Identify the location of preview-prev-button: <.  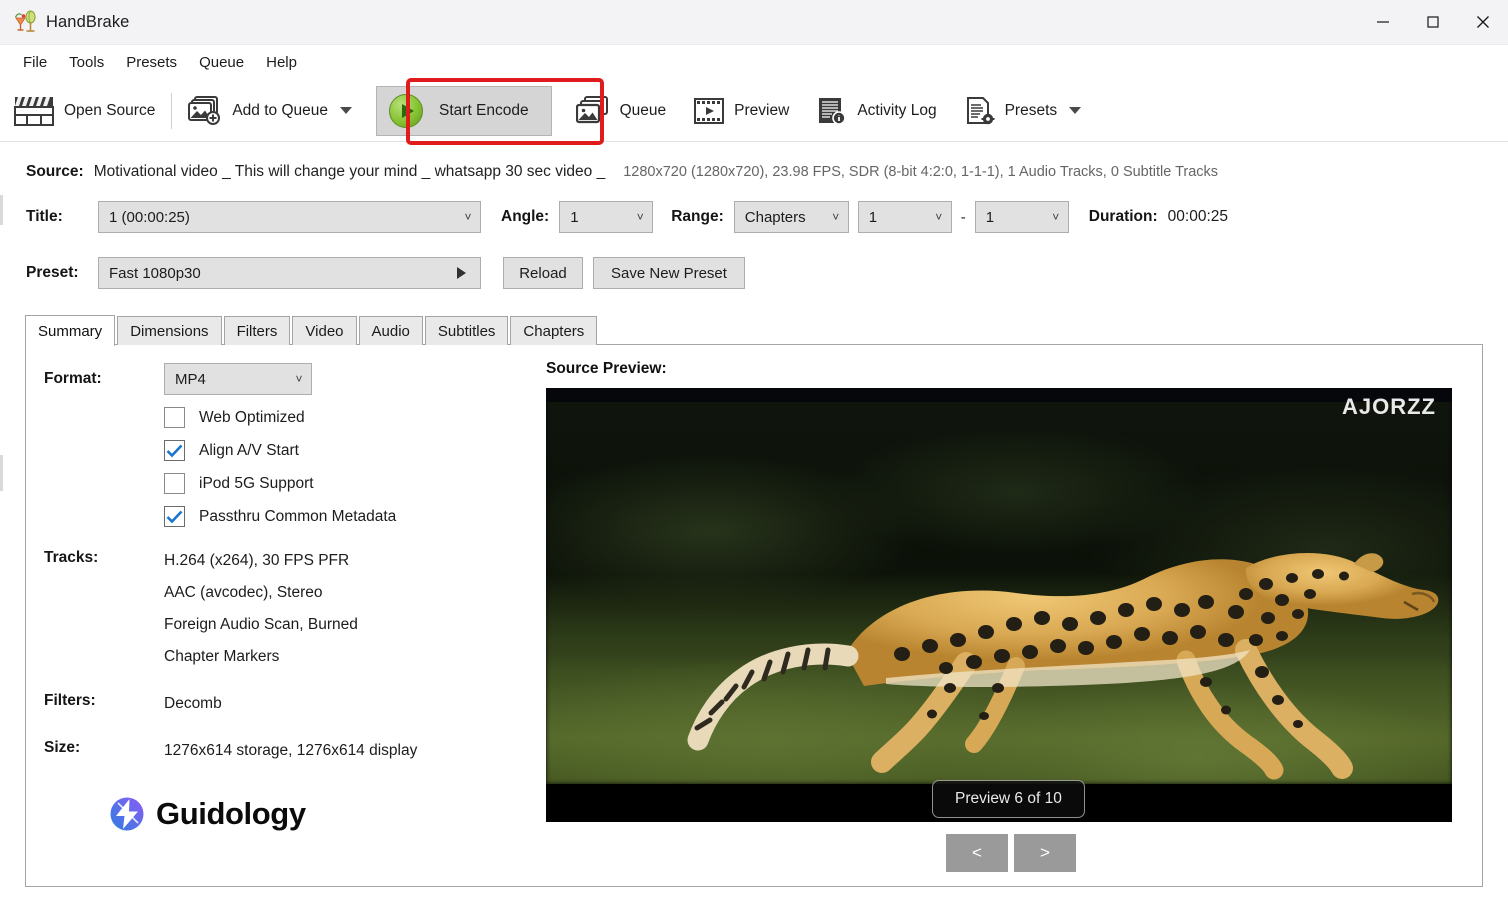
(977, 853).